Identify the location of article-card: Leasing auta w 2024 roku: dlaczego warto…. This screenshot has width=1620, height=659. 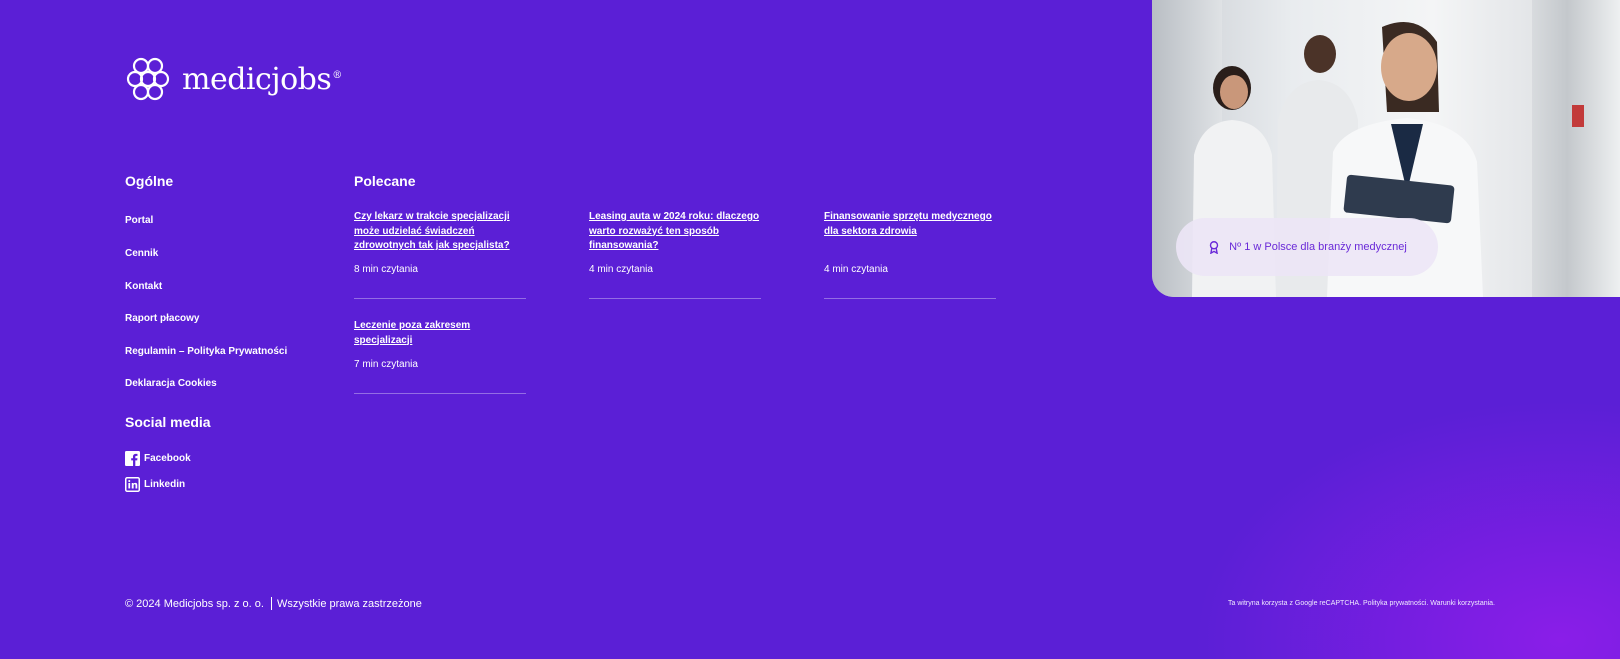
(675, 254).